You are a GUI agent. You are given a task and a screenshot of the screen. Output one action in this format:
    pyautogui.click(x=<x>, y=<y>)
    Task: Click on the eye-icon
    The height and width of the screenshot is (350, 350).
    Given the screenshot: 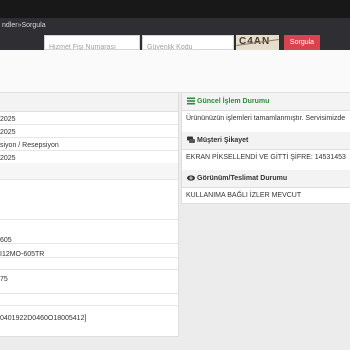 What is the action you would take?
    pyautogui.click(x=191, y=178)
    